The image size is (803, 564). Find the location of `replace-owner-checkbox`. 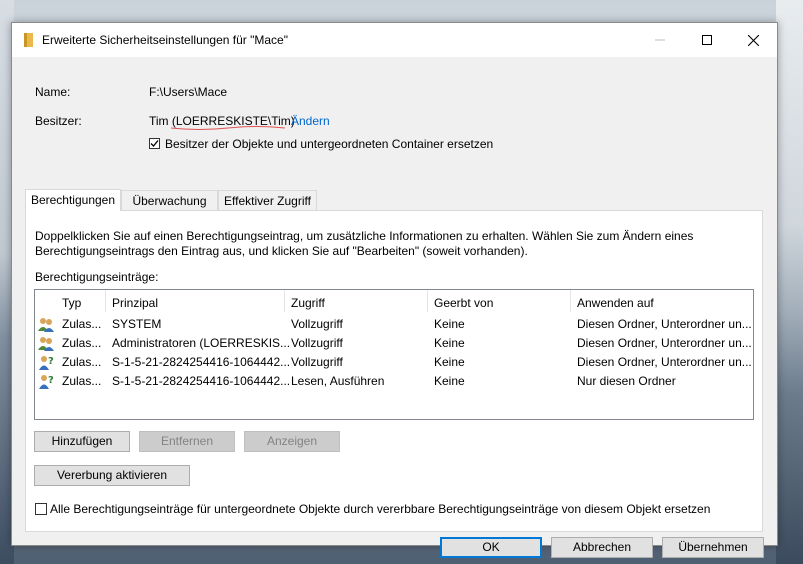

replace-owner-checkbox is located at coordinates (154, 143).